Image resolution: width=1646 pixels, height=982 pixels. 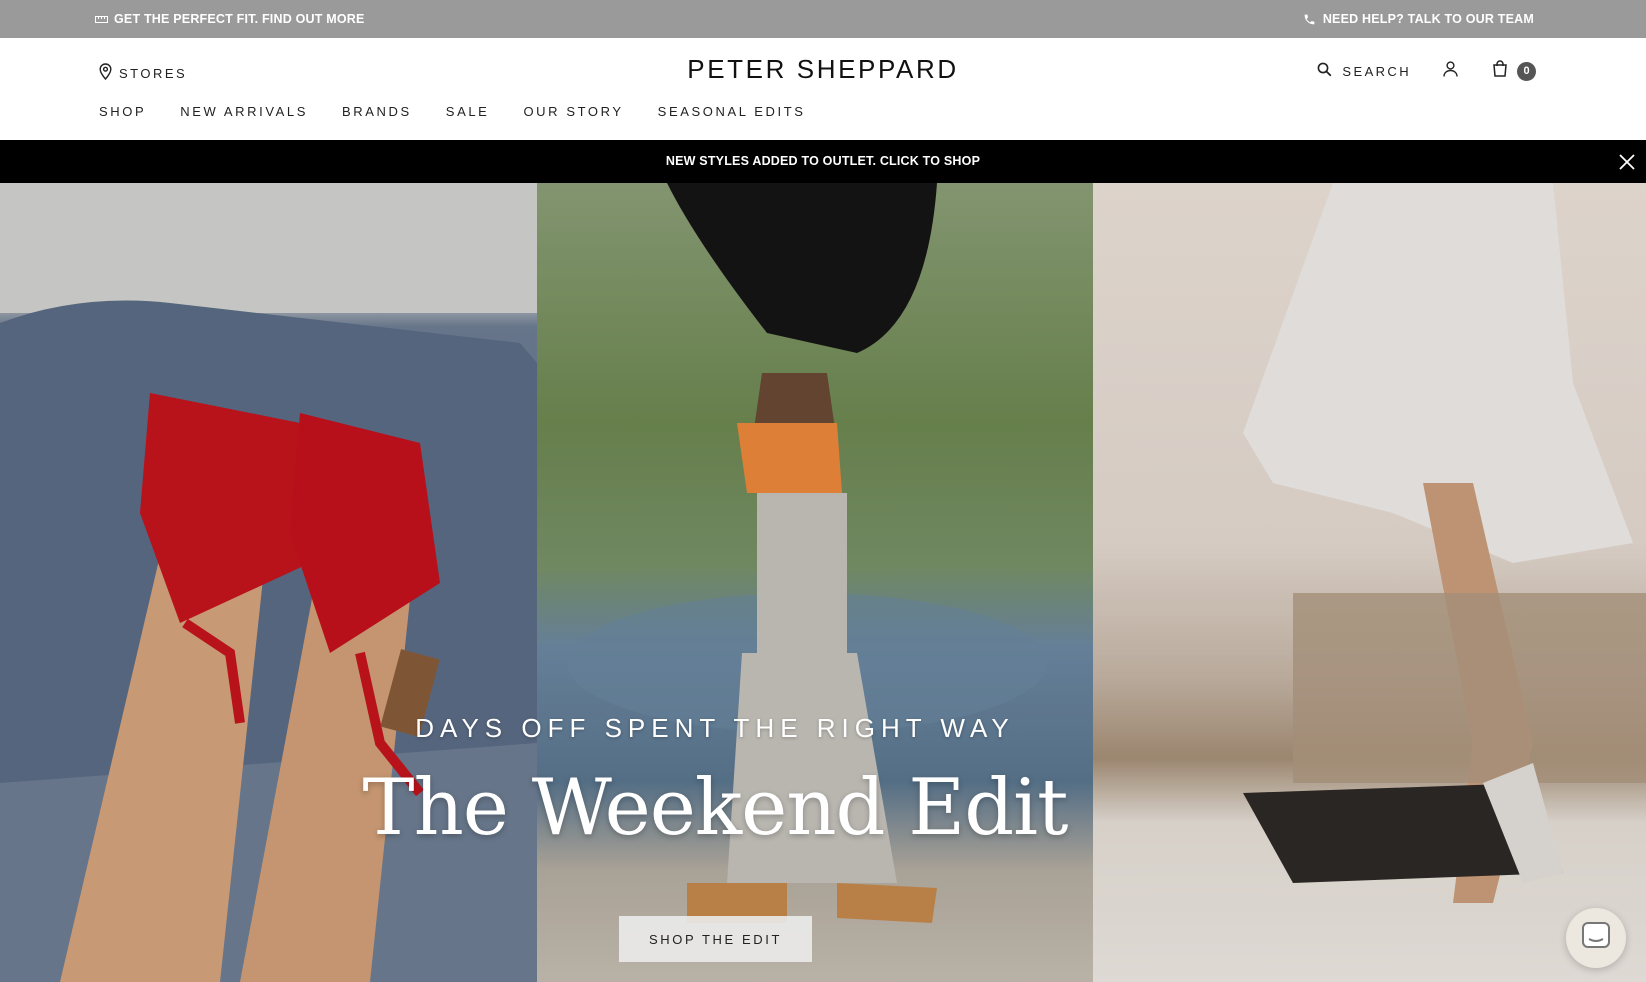 What do you see at coordinates (715, 728) in the screenshot?
I see `hero-kicker: DAYS OFF SPENT THE RIGHT WAY` at bounding box center [715, 728].